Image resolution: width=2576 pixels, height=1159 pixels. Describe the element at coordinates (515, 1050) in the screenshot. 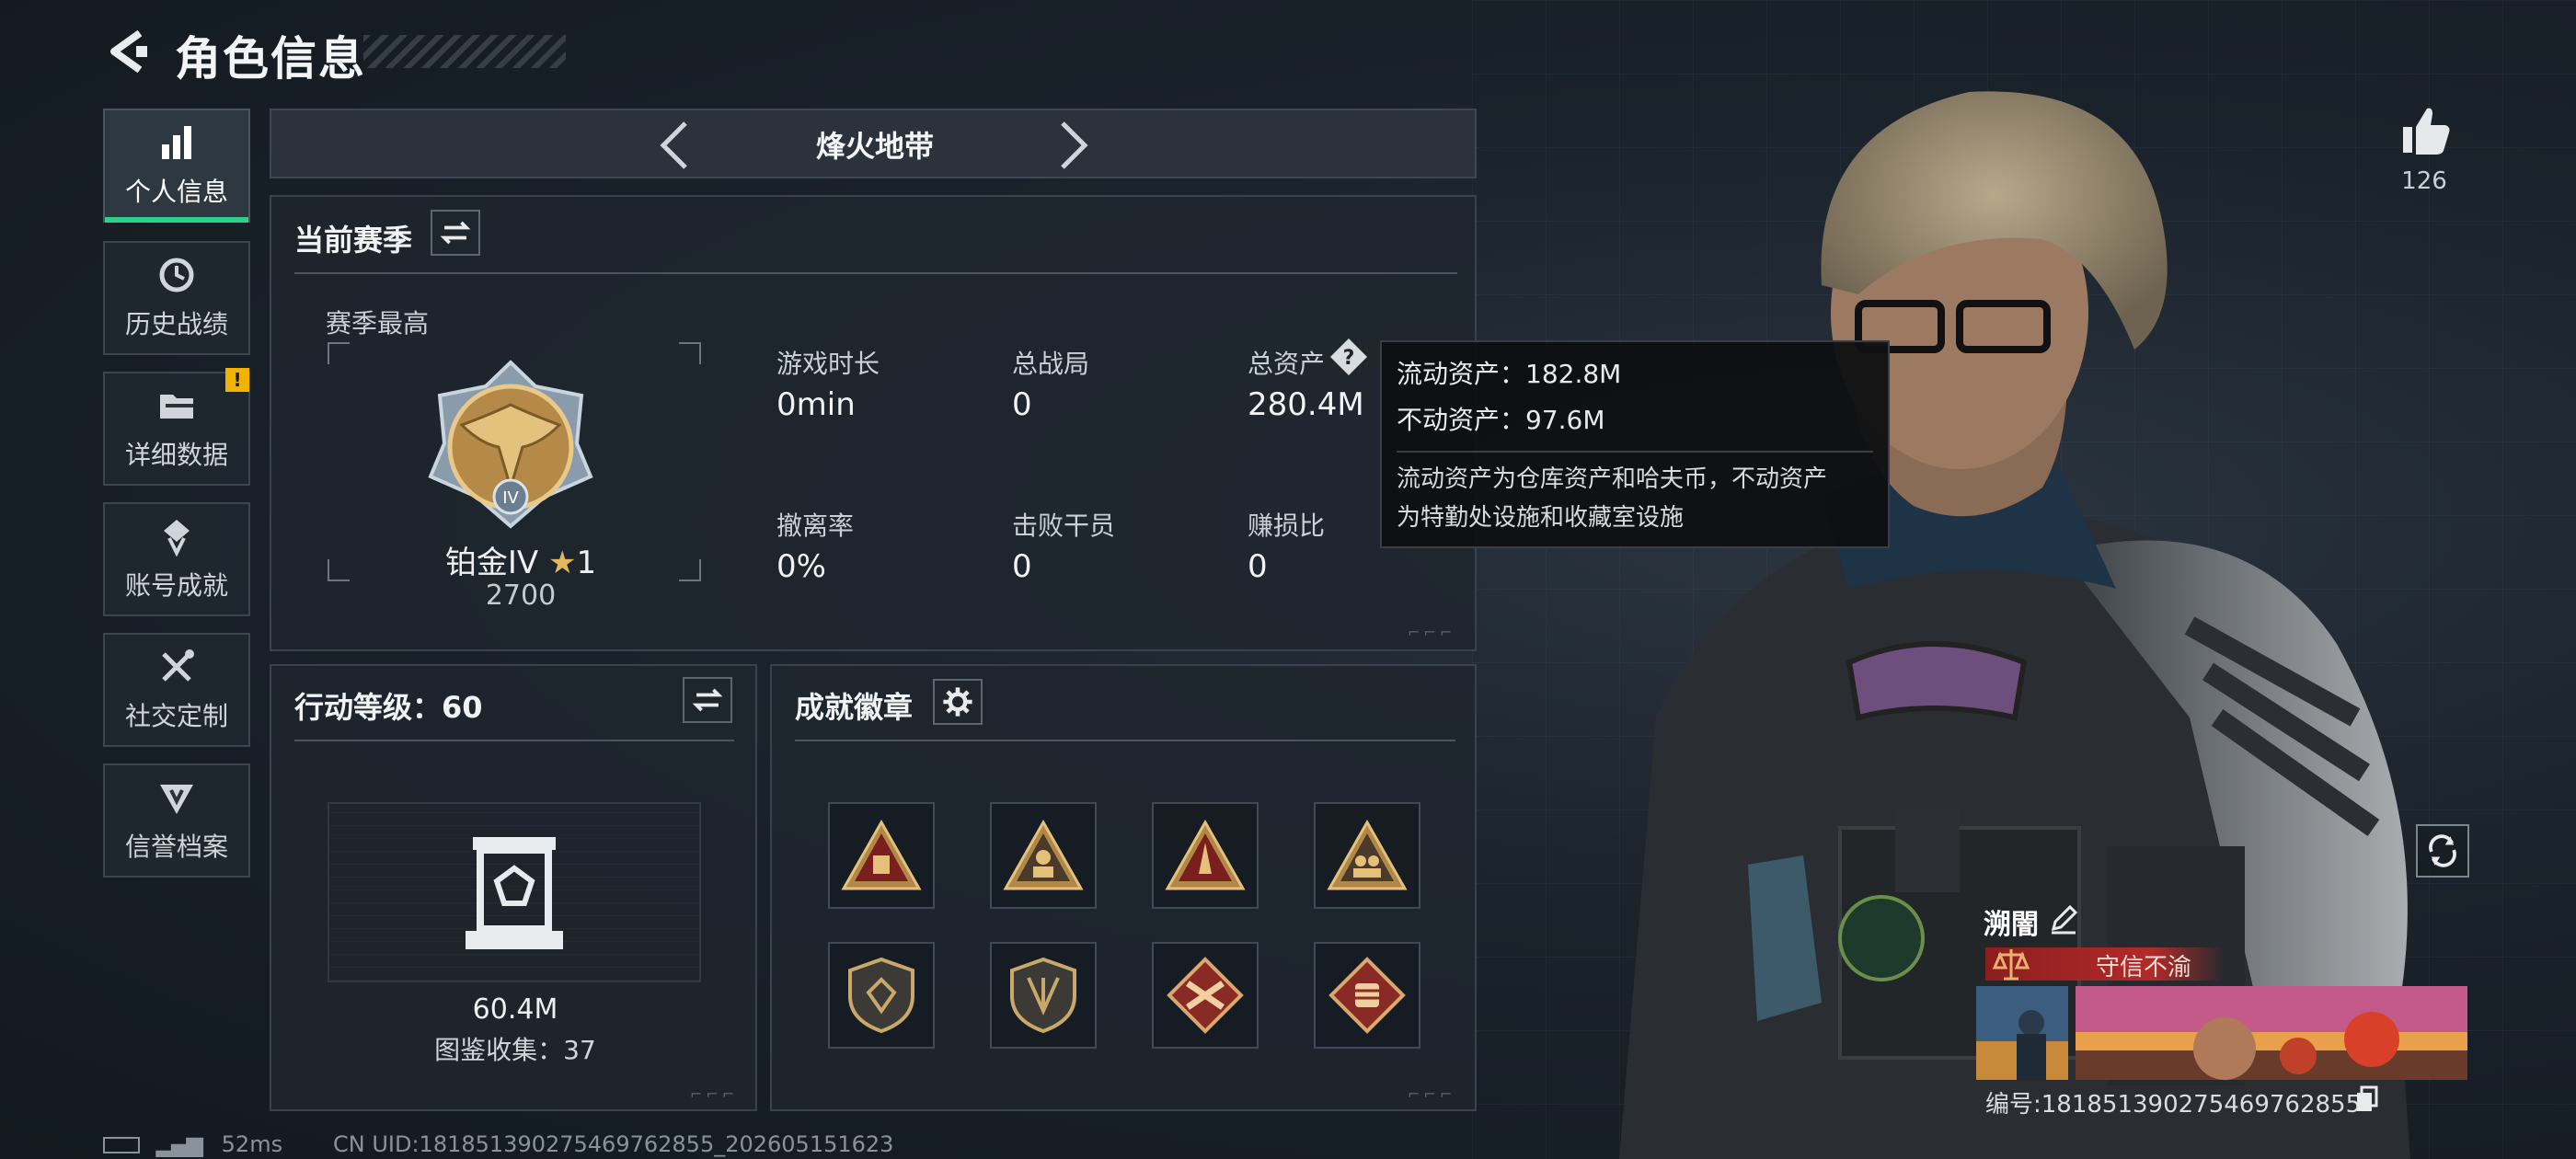

I see `collection-count: 图鉴收集：37` at that location.